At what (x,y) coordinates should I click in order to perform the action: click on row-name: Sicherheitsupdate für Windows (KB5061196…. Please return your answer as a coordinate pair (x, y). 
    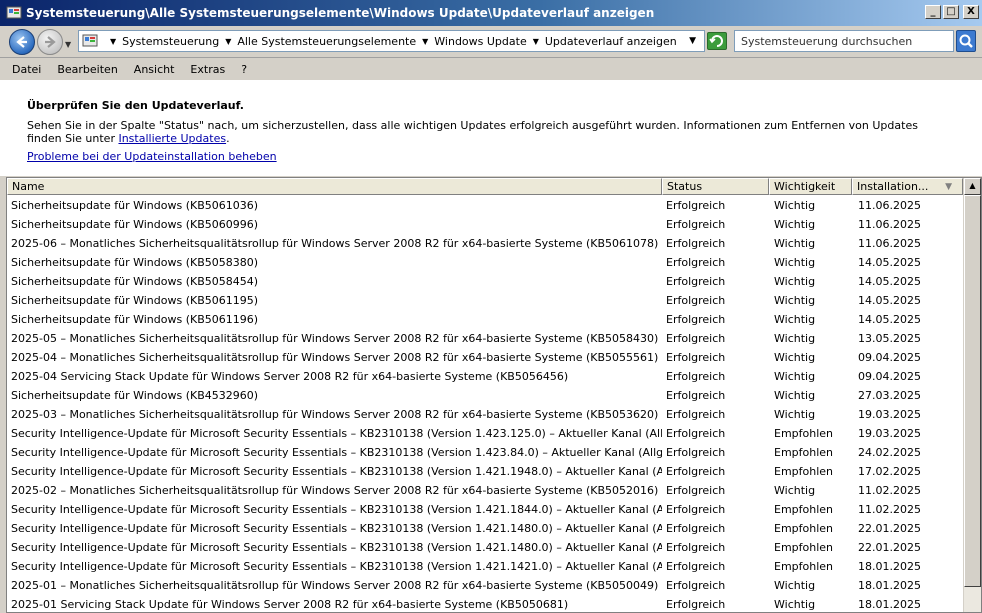
    Looking at the image, I should click on (135, 319).